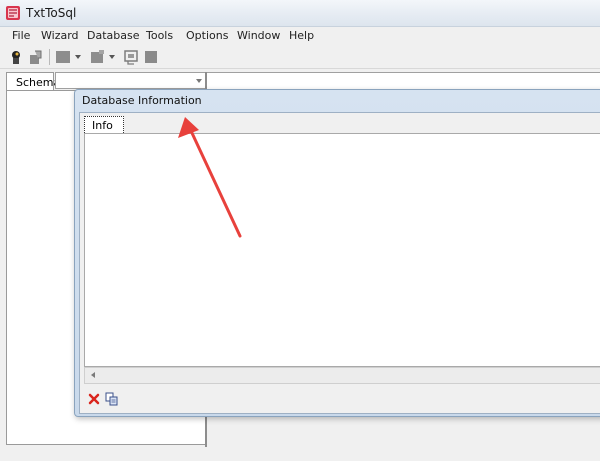 This screenshot has width=600, height=461. I want to click on sql-icon, so click(131, 57).